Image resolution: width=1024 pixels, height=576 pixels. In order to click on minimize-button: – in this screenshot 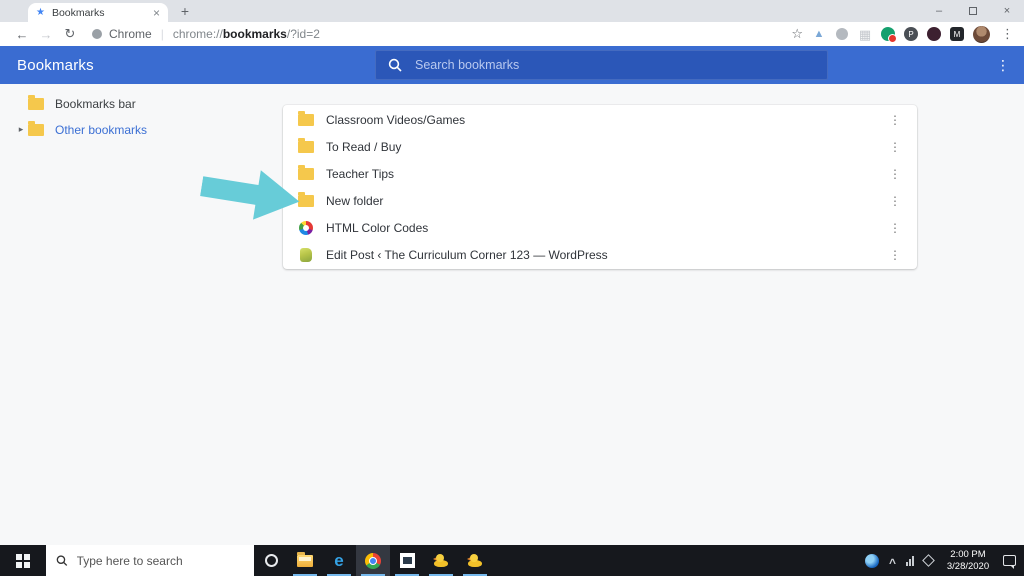, I will do `click(939, 11)`.